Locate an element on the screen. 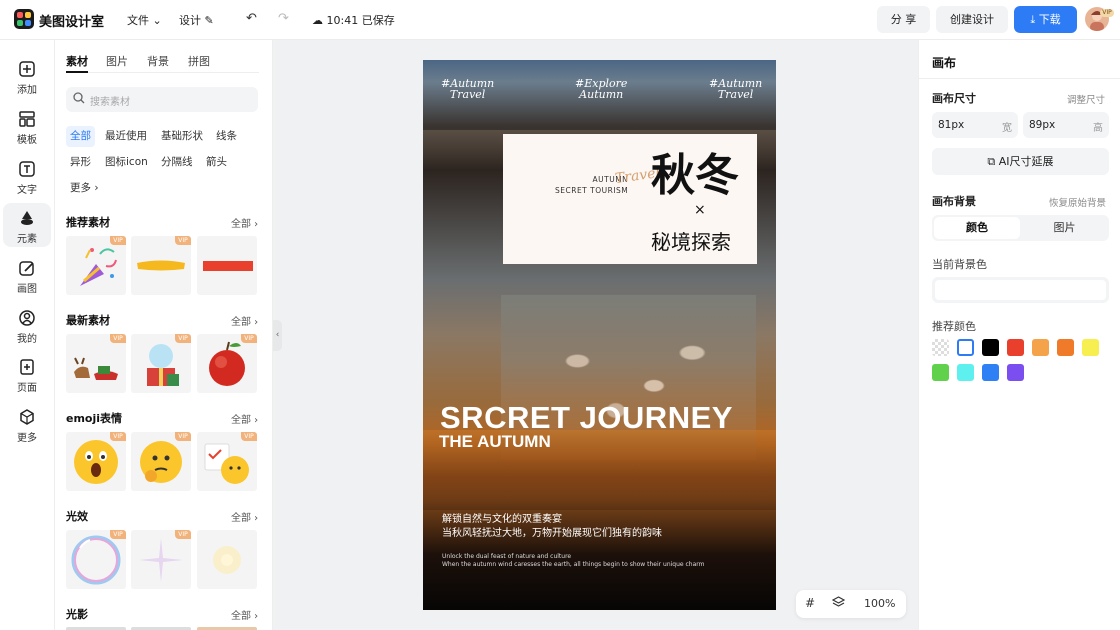  rail-item-mine: 我的 is located at coordinates (27, 325).